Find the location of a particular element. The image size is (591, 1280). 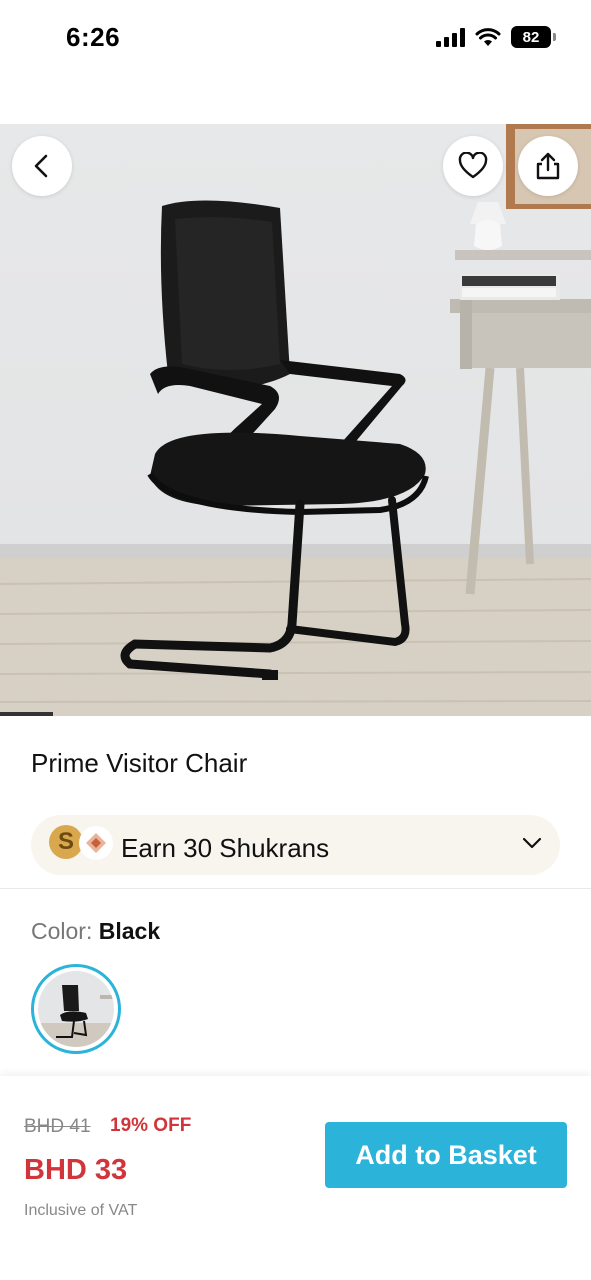

wishlist-button is located at coordinates (473, 166).